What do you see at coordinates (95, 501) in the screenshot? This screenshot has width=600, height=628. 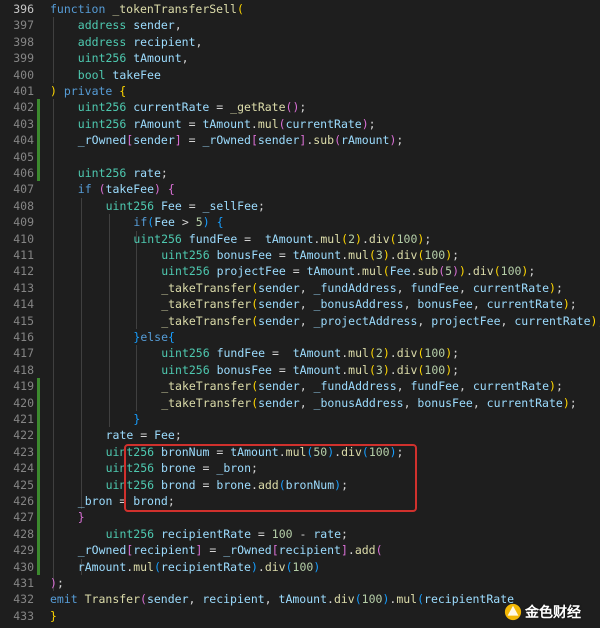 I see `code-token: _bron` at bounding box center [95, 501].